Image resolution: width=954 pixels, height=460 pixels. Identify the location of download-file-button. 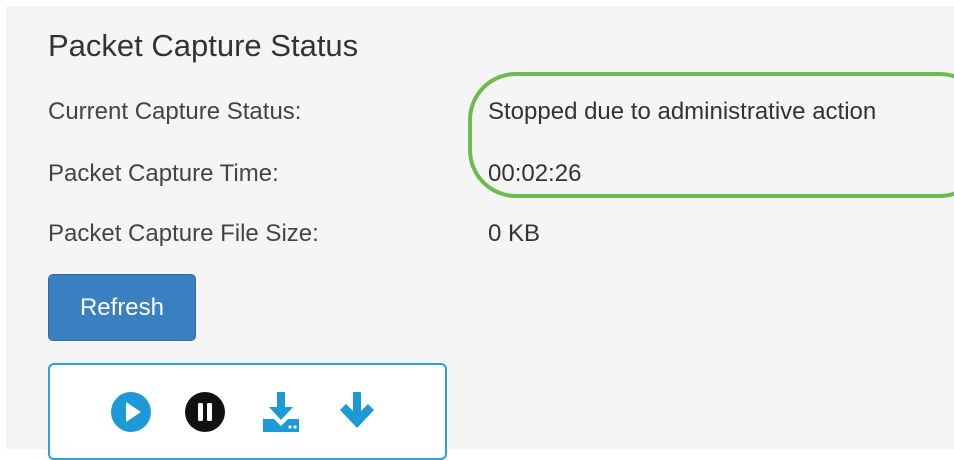
(281, 412).